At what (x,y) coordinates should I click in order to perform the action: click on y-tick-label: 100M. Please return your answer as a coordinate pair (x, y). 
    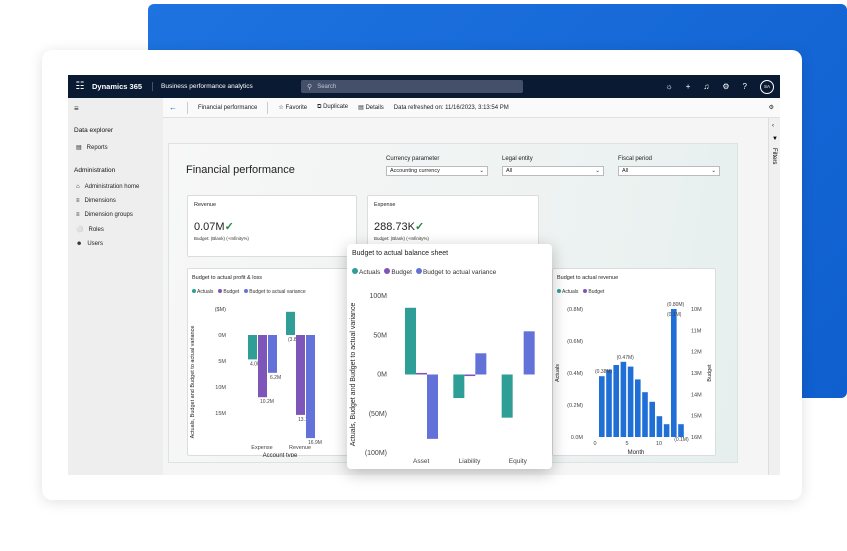
    Looking at the image, I should click on (378, 296).